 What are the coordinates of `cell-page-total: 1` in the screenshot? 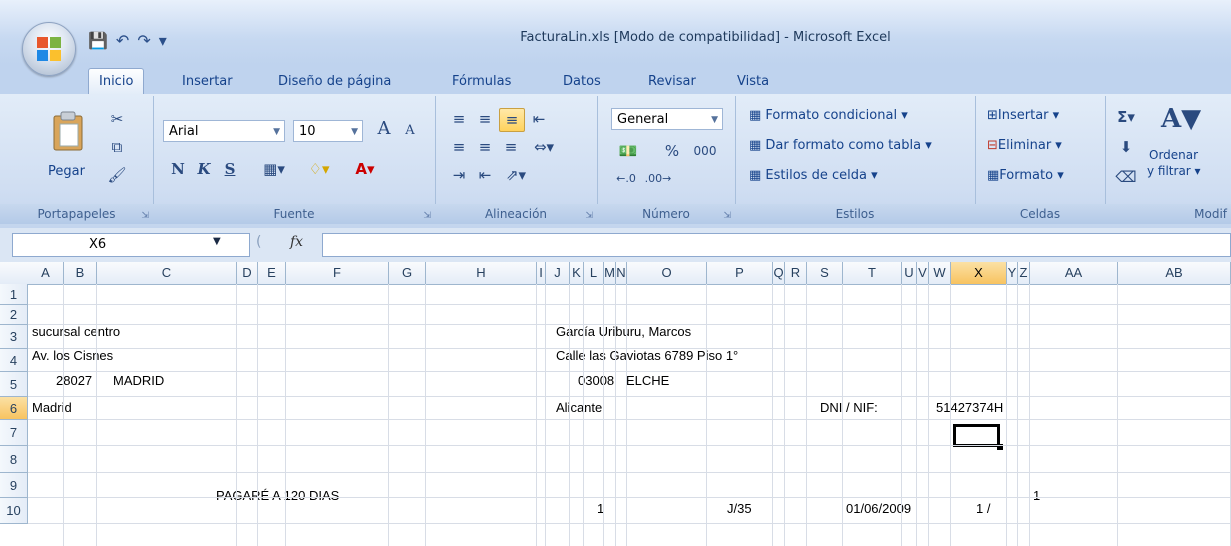 It's located at (1036, 495).